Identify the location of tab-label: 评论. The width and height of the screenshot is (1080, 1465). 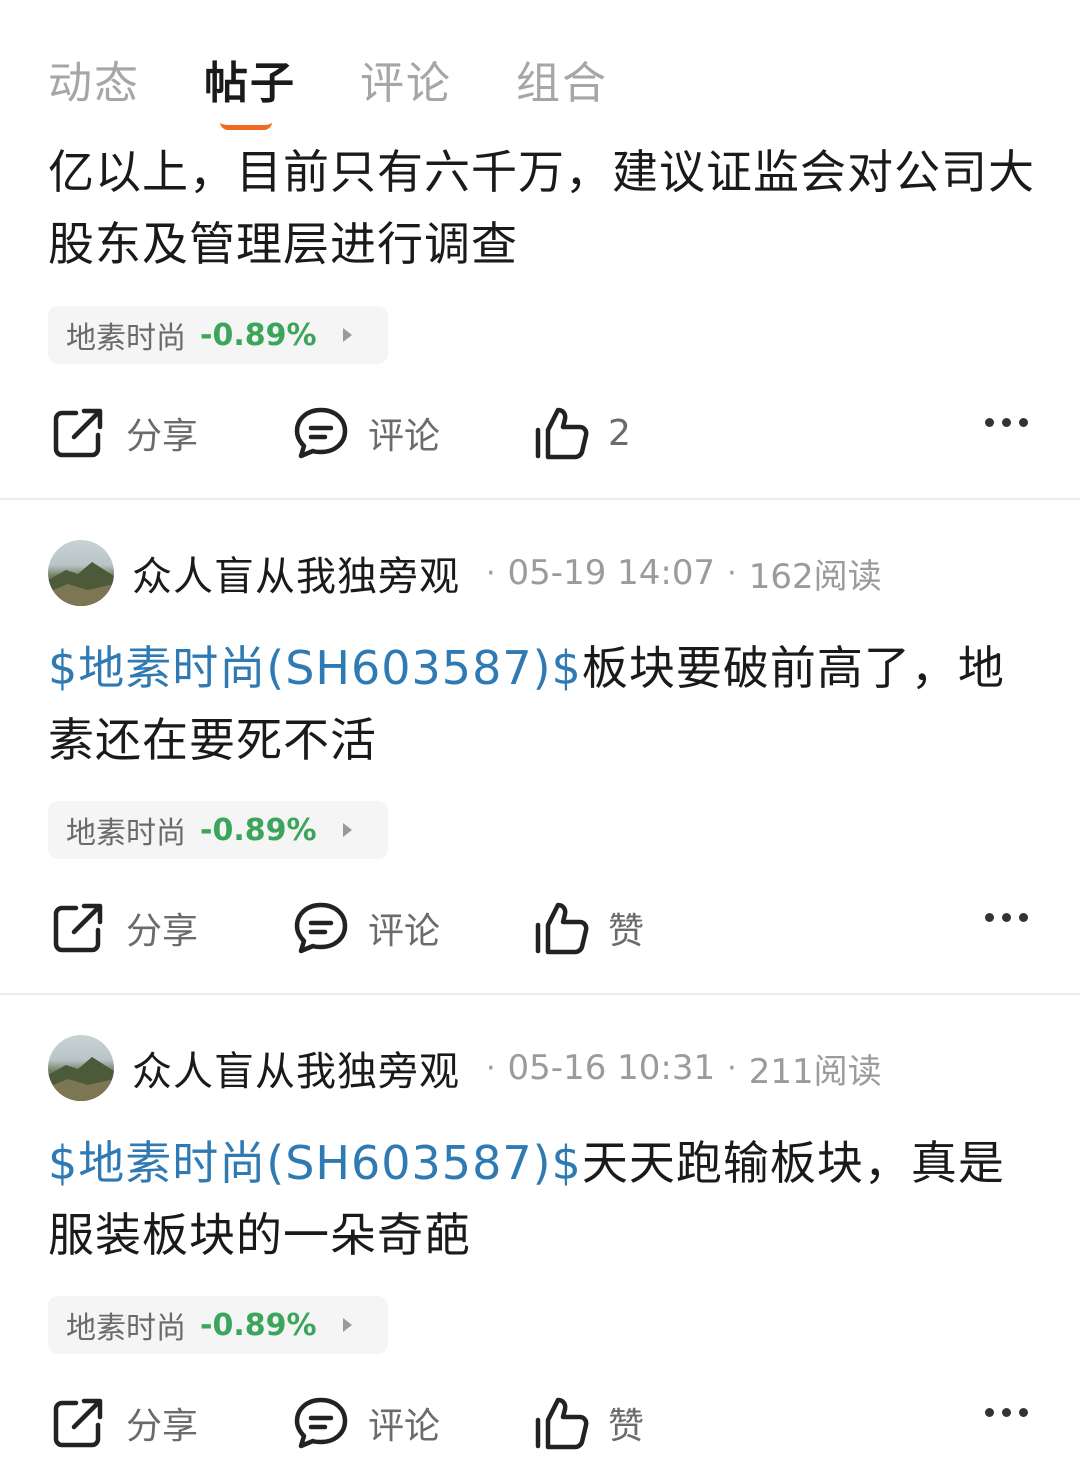
(406, 83).